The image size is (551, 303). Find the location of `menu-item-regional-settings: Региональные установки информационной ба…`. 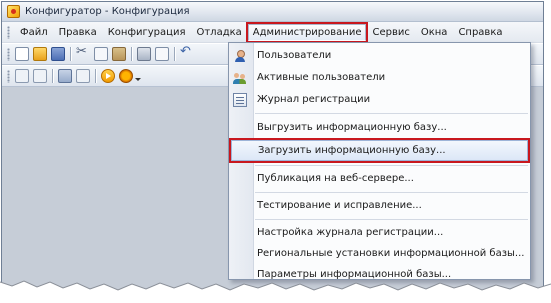

menu-item-regional-settings: Региональные установки информационной ба… is located at coordinates (379, 253).